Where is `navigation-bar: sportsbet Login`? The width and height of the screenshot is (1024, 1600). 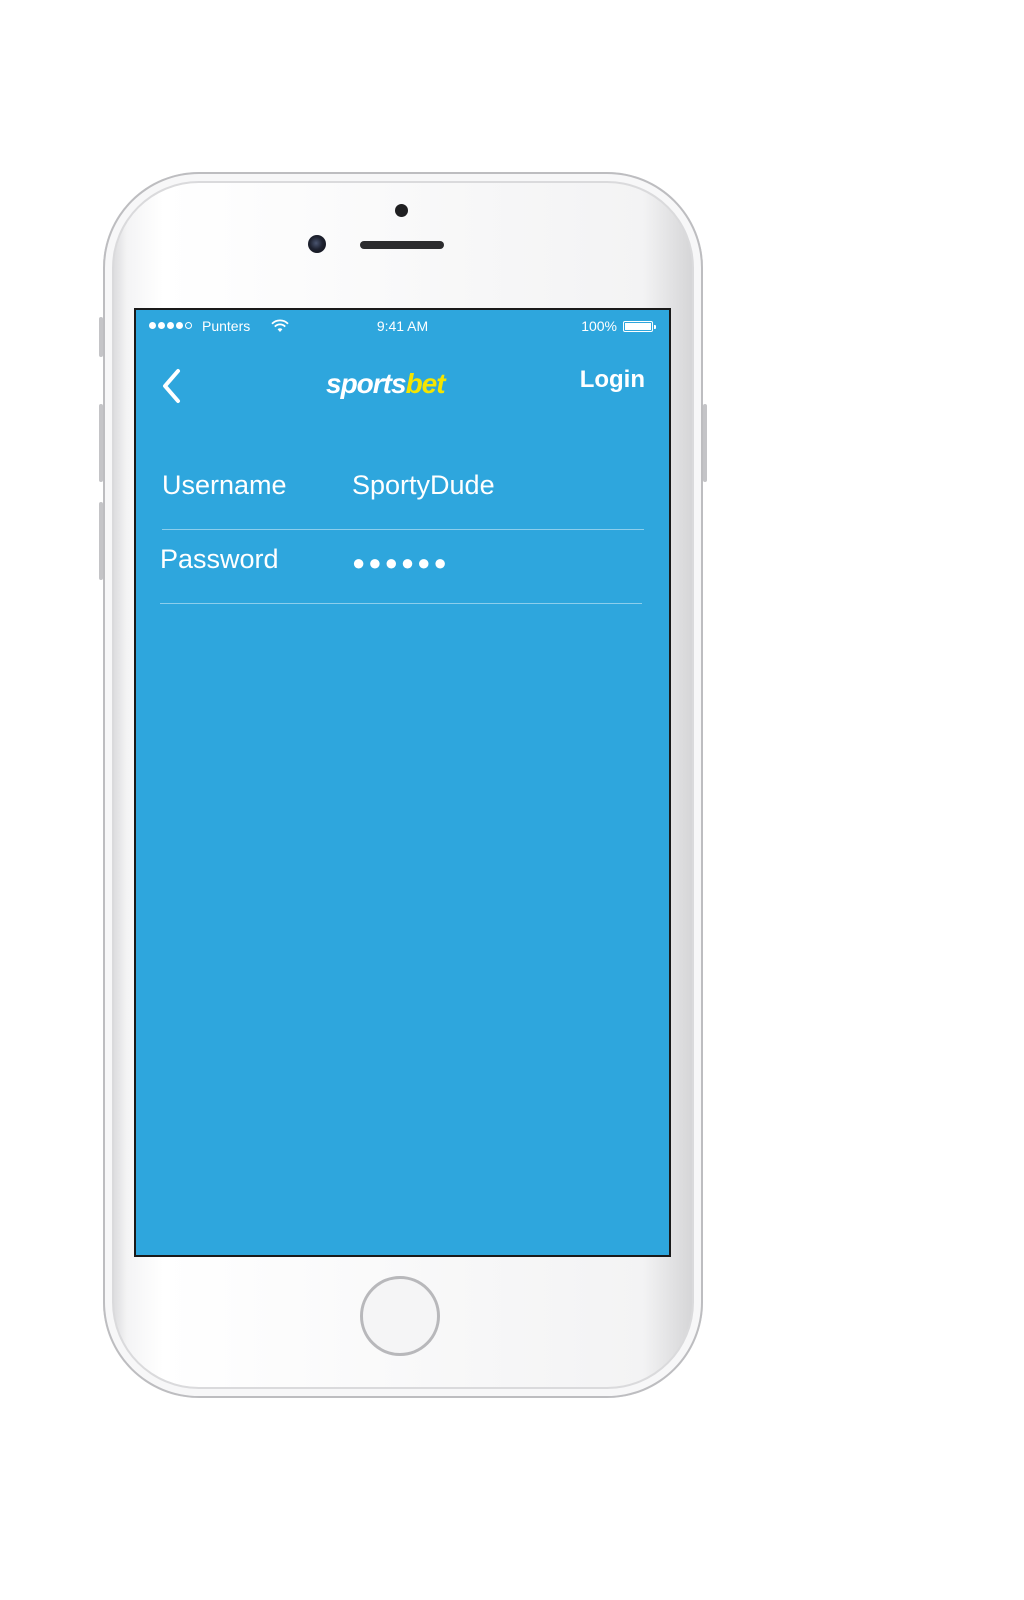
navigation-bar: sportsbet Login is located at coordinates (402, 384).